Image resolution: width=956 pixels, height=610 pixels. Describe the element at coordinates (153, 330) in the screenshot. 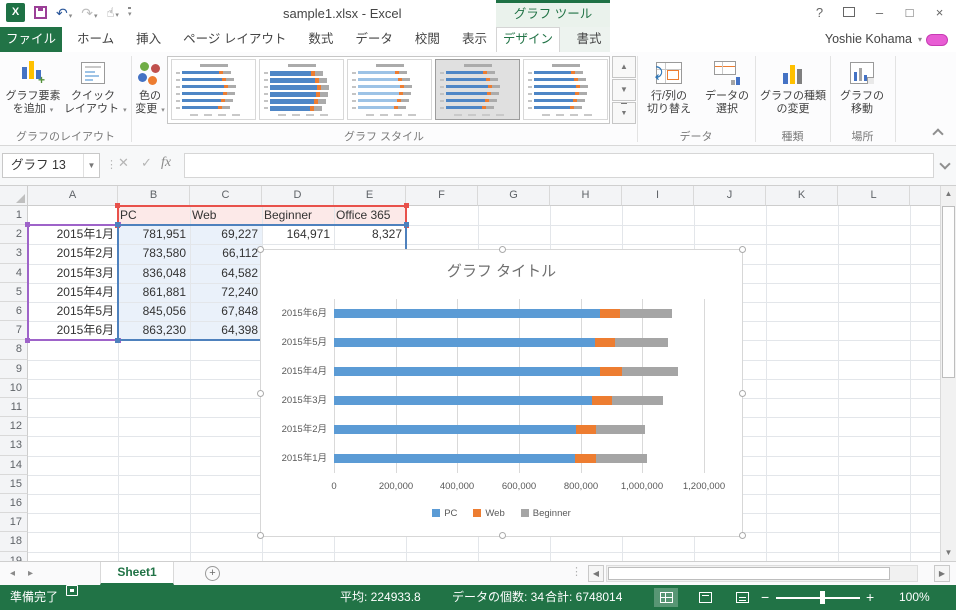

I see `cell-B7: 863,230` at that location.